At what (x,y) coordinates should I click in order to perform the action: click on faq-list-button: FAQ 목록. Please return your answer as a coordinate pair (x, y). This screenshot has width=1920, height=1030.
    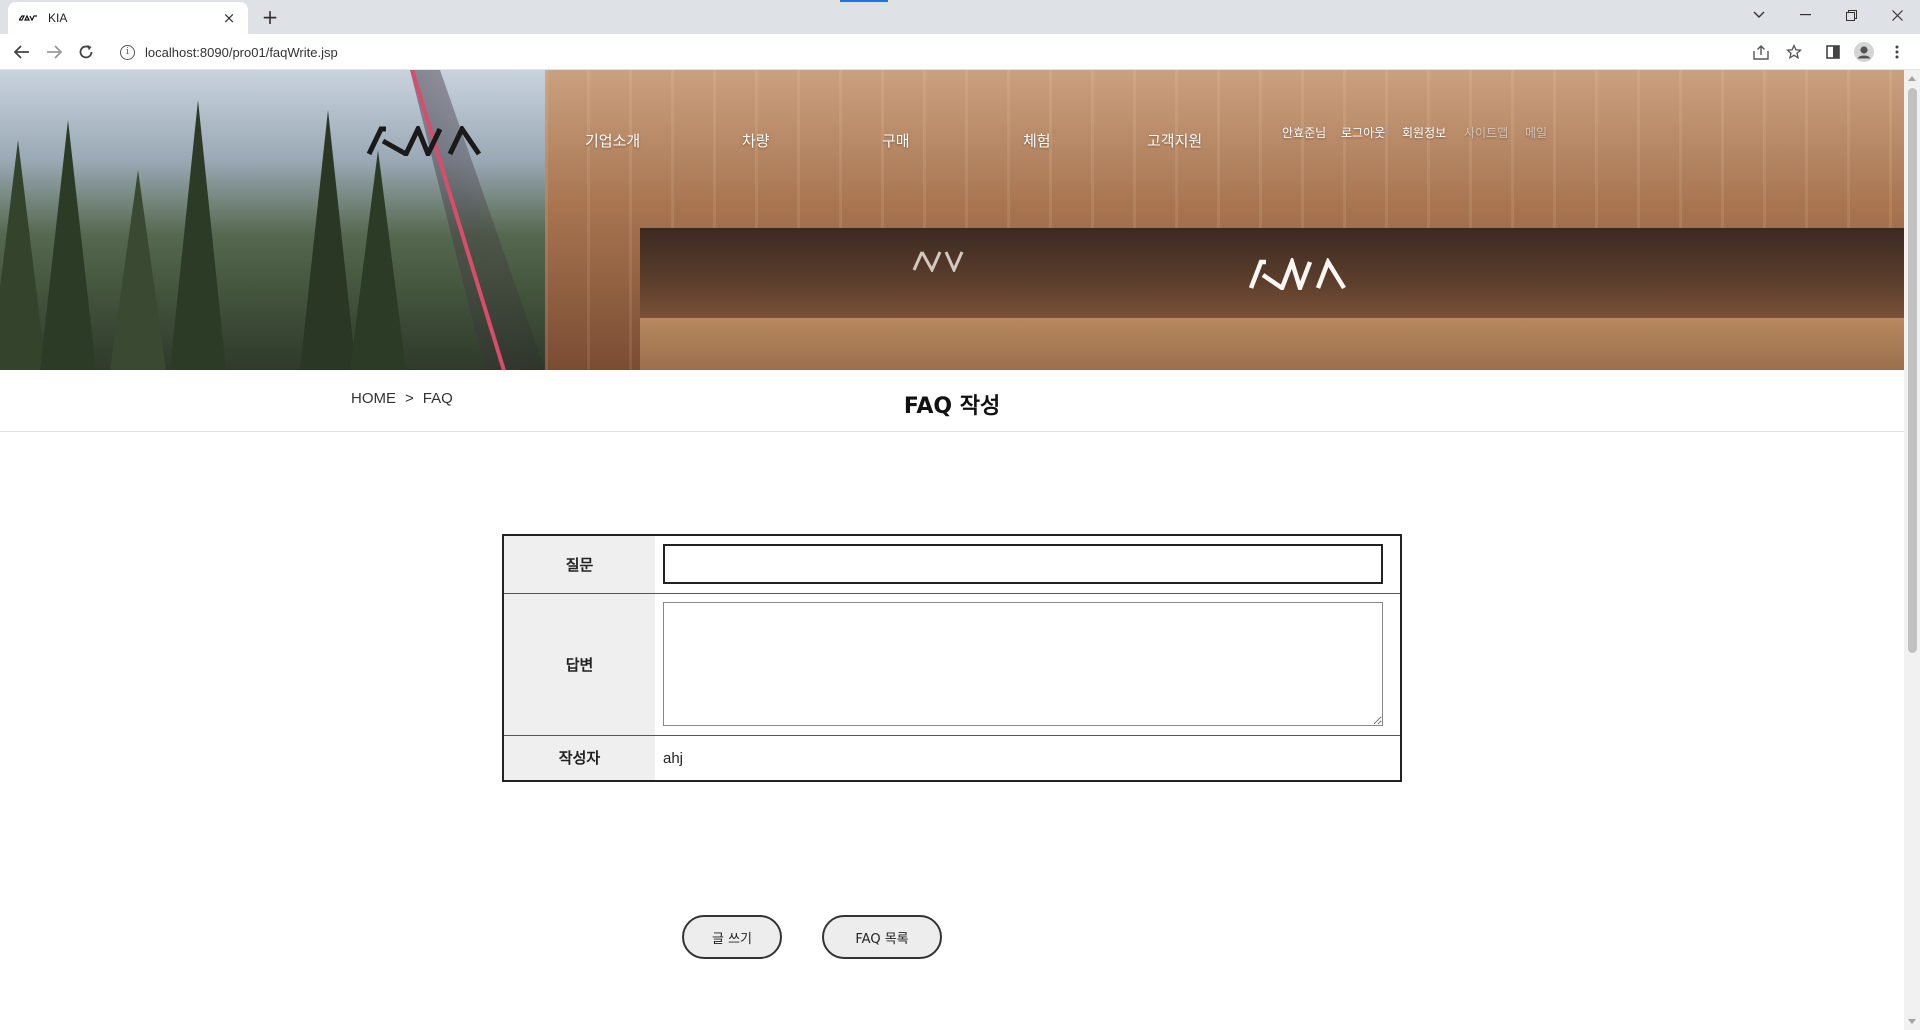
    Looking at the image, I should click on (882, 937).